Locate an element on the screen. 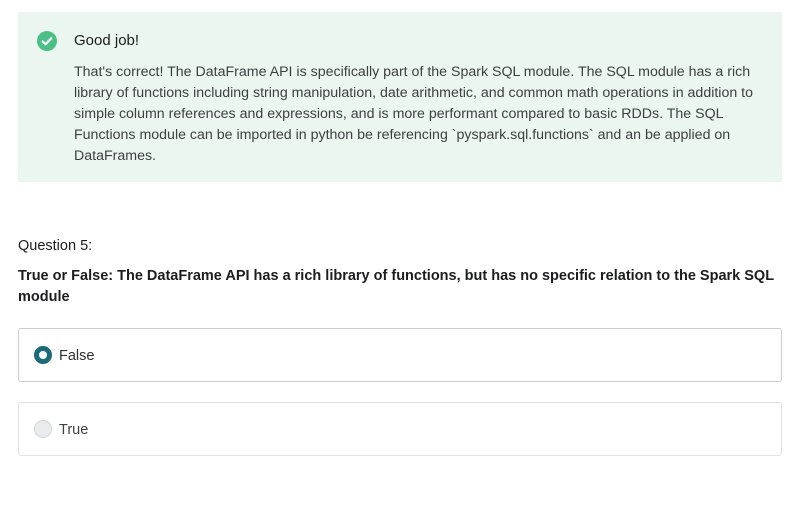 This screenshot has height=516, width=803. answer-label: False is located at coordinates (77, 356).